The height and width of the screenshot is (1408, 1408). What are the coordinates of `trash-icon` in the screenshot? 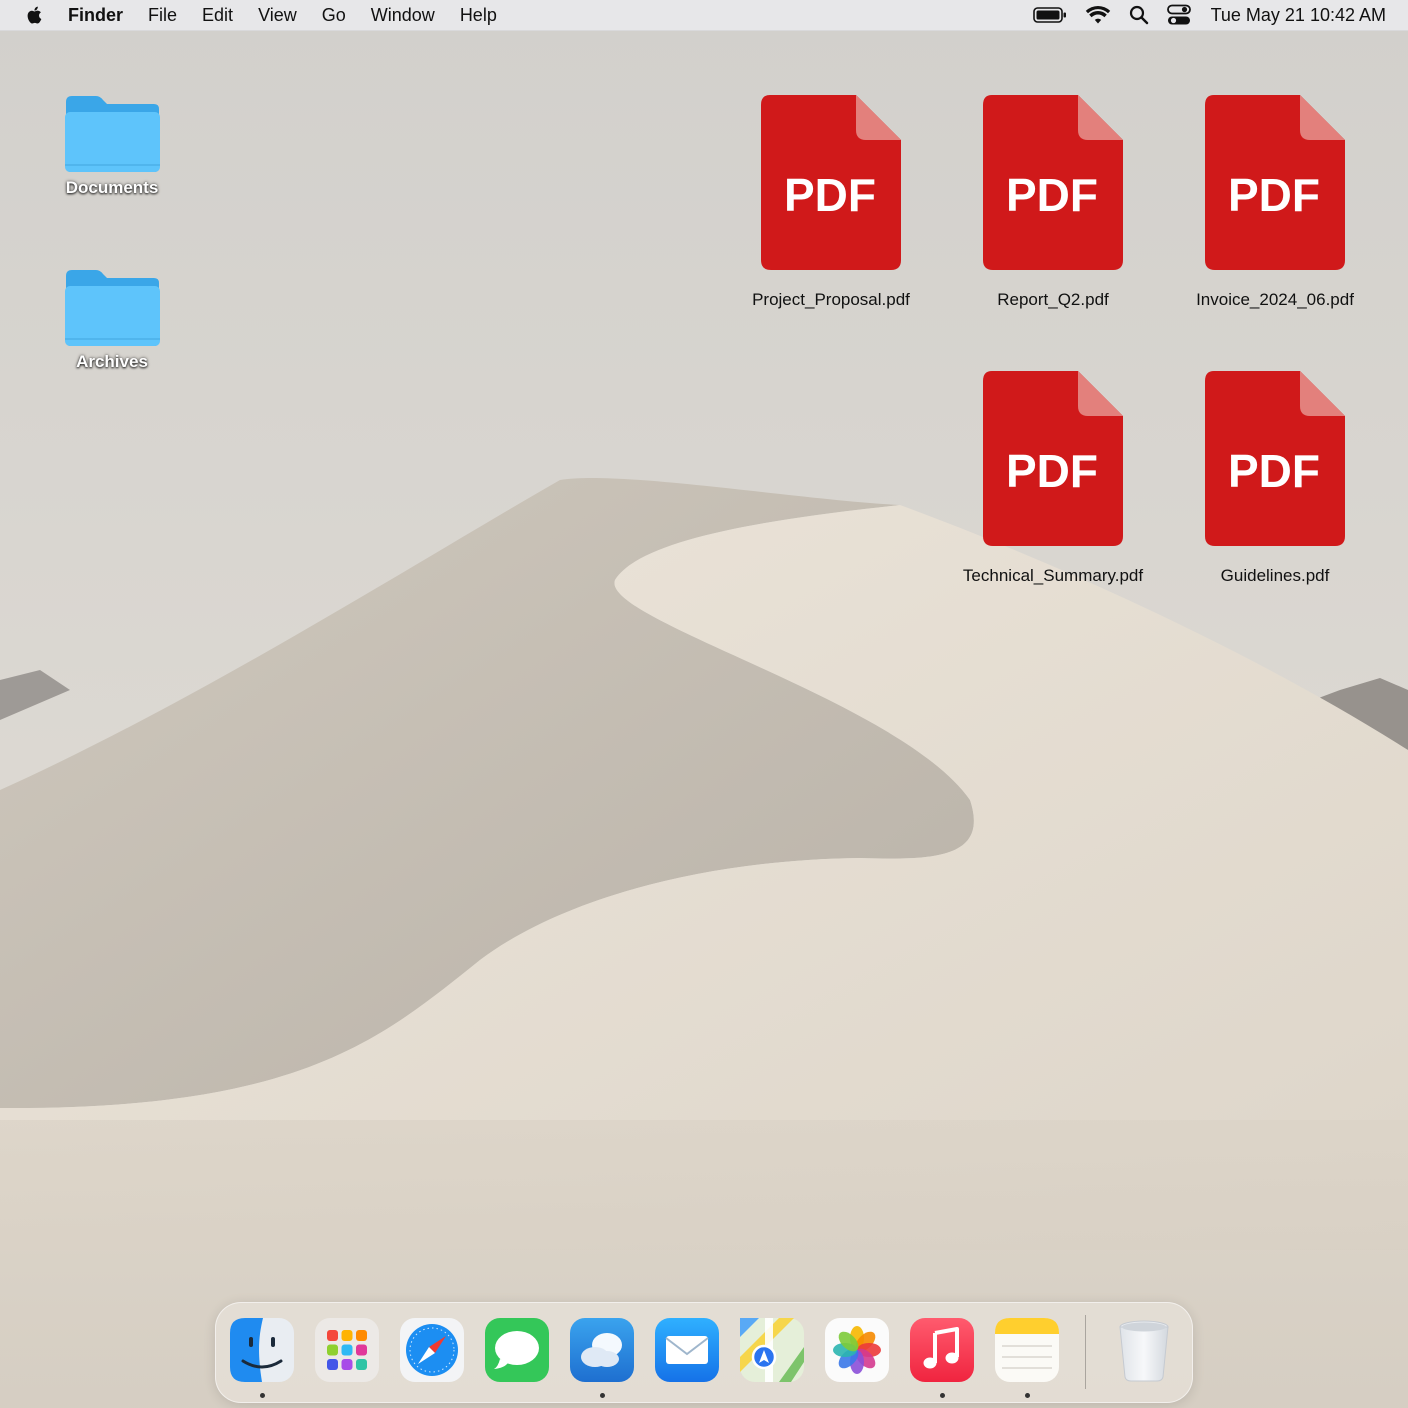 It's located at (1144, 1351).